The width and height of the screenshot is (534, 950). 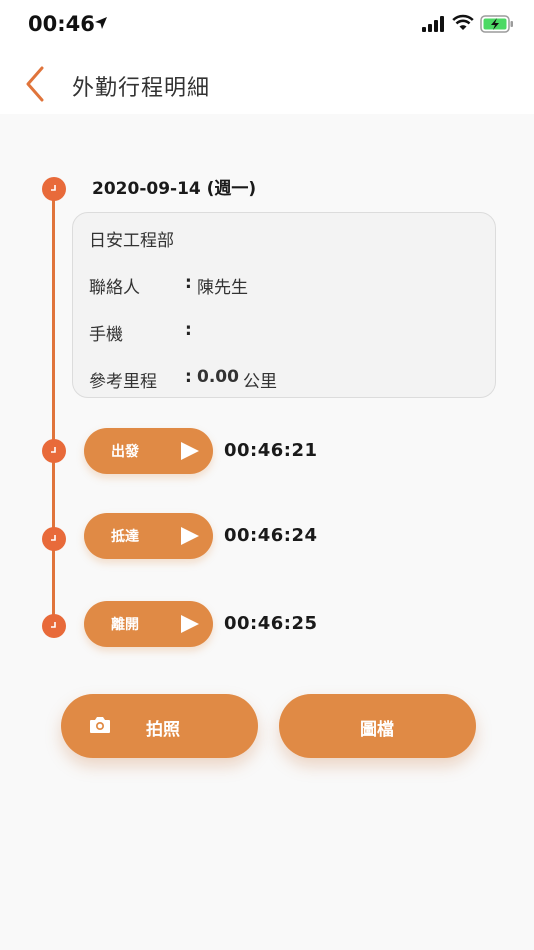 What do you see at coordinates (188, 330) in the screenshot?
I see `phone-colon: :` at bounding box center [188, 330].